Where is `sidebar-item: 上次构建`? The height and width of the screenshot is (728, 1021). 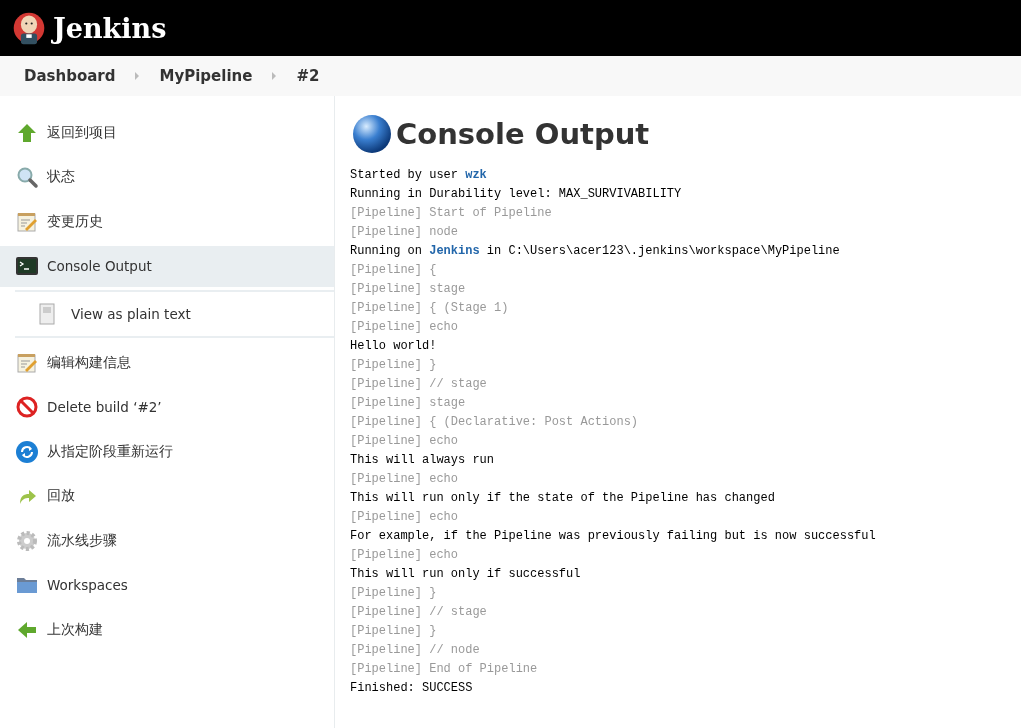
sidebar-item: 上次构建 is located at coordinates (167, 629).